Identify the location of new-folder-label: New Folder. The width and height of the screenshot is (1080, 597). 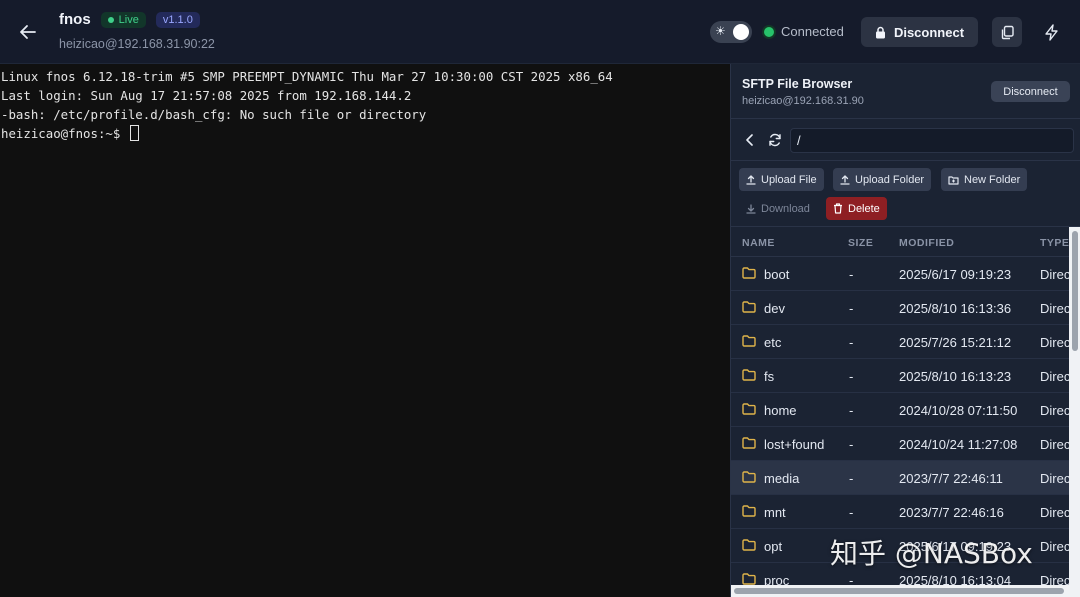
(992, 179).